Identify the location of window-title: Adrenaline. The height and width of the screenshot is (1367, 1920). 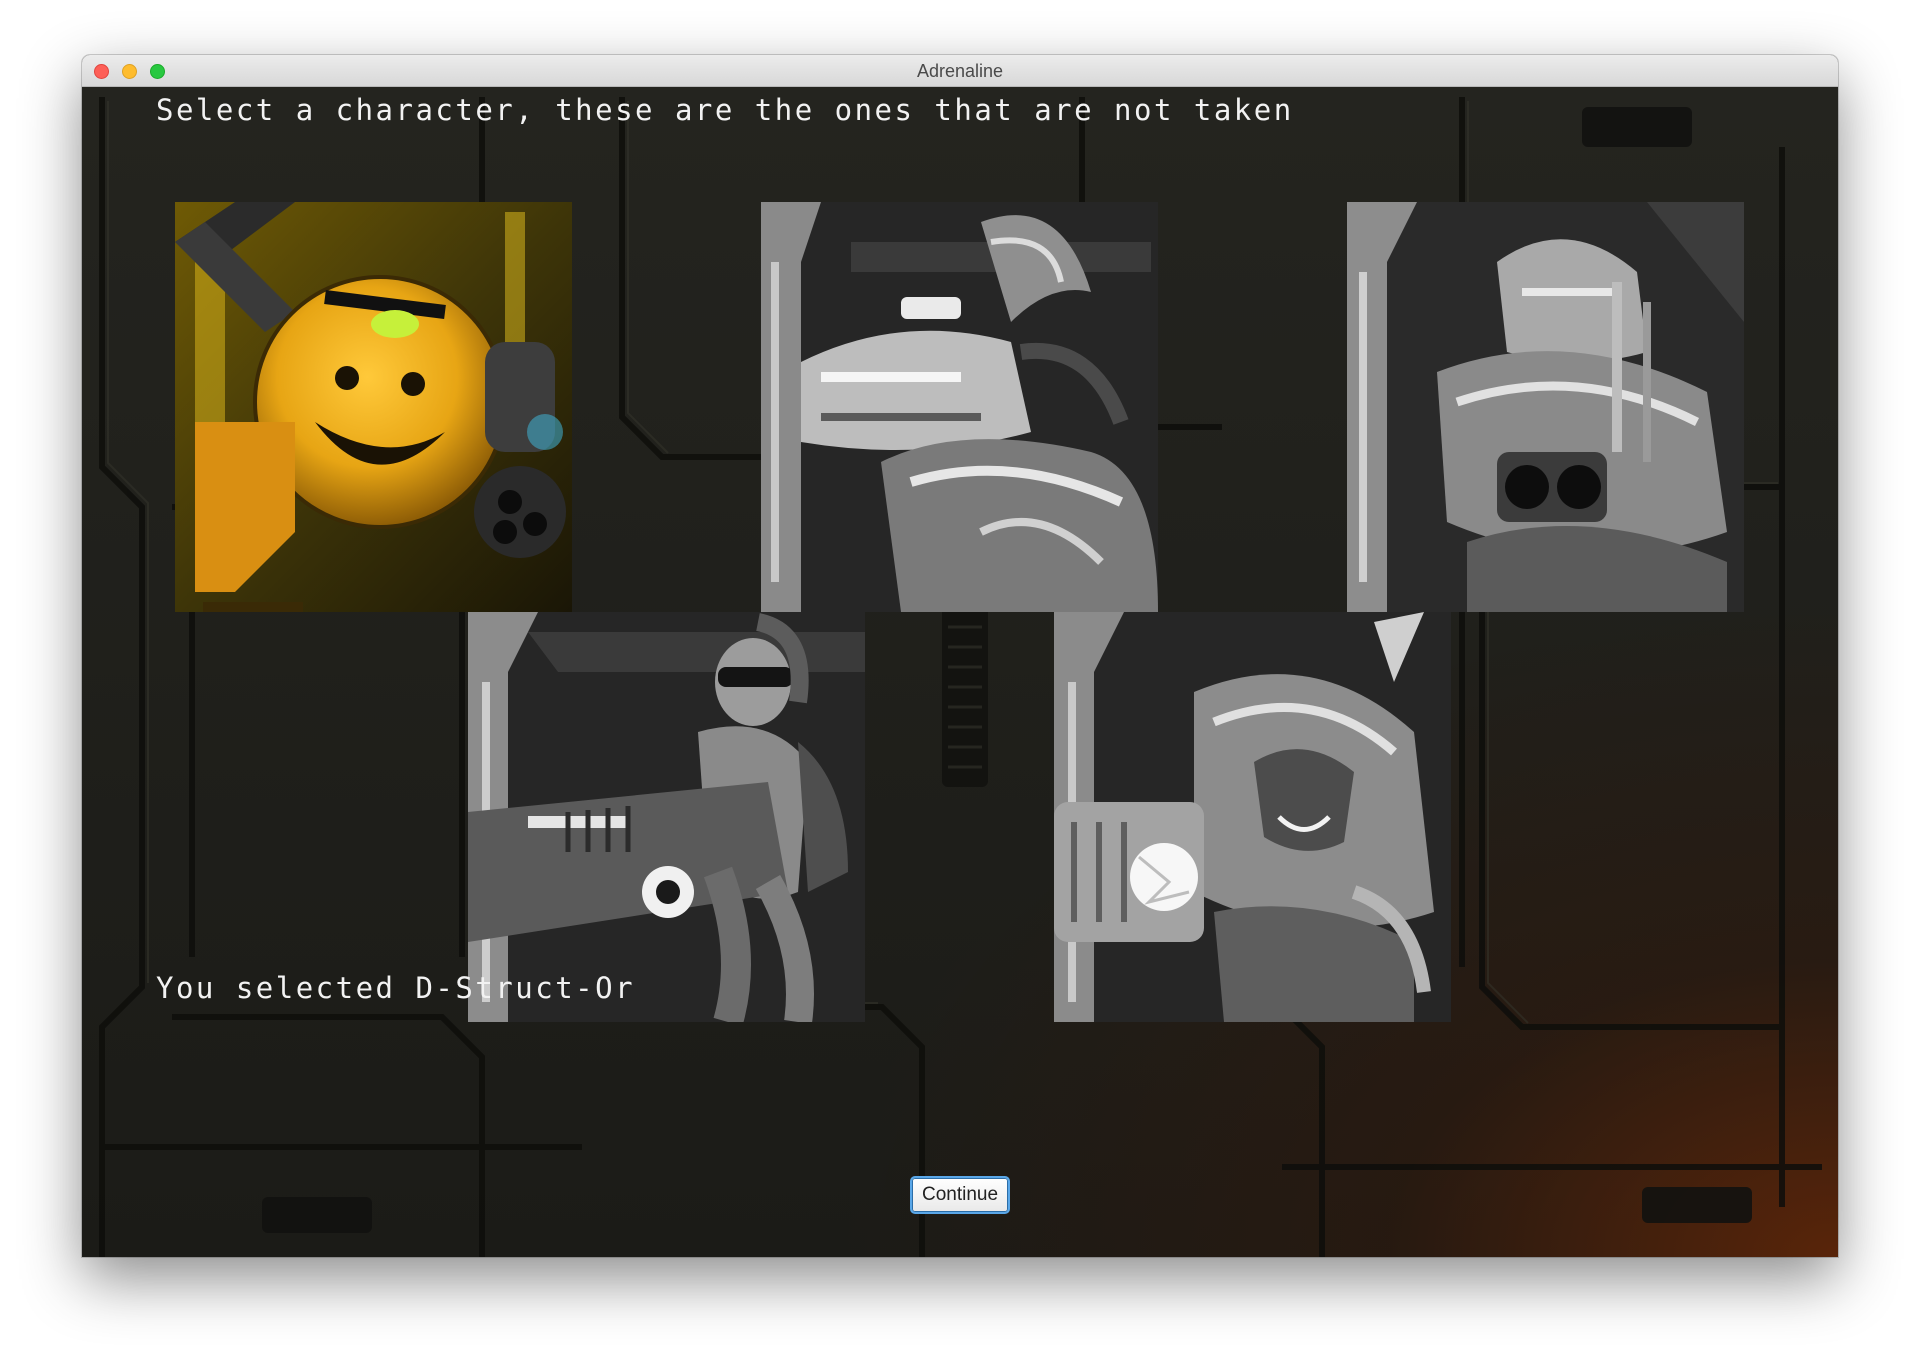
(960, 71).